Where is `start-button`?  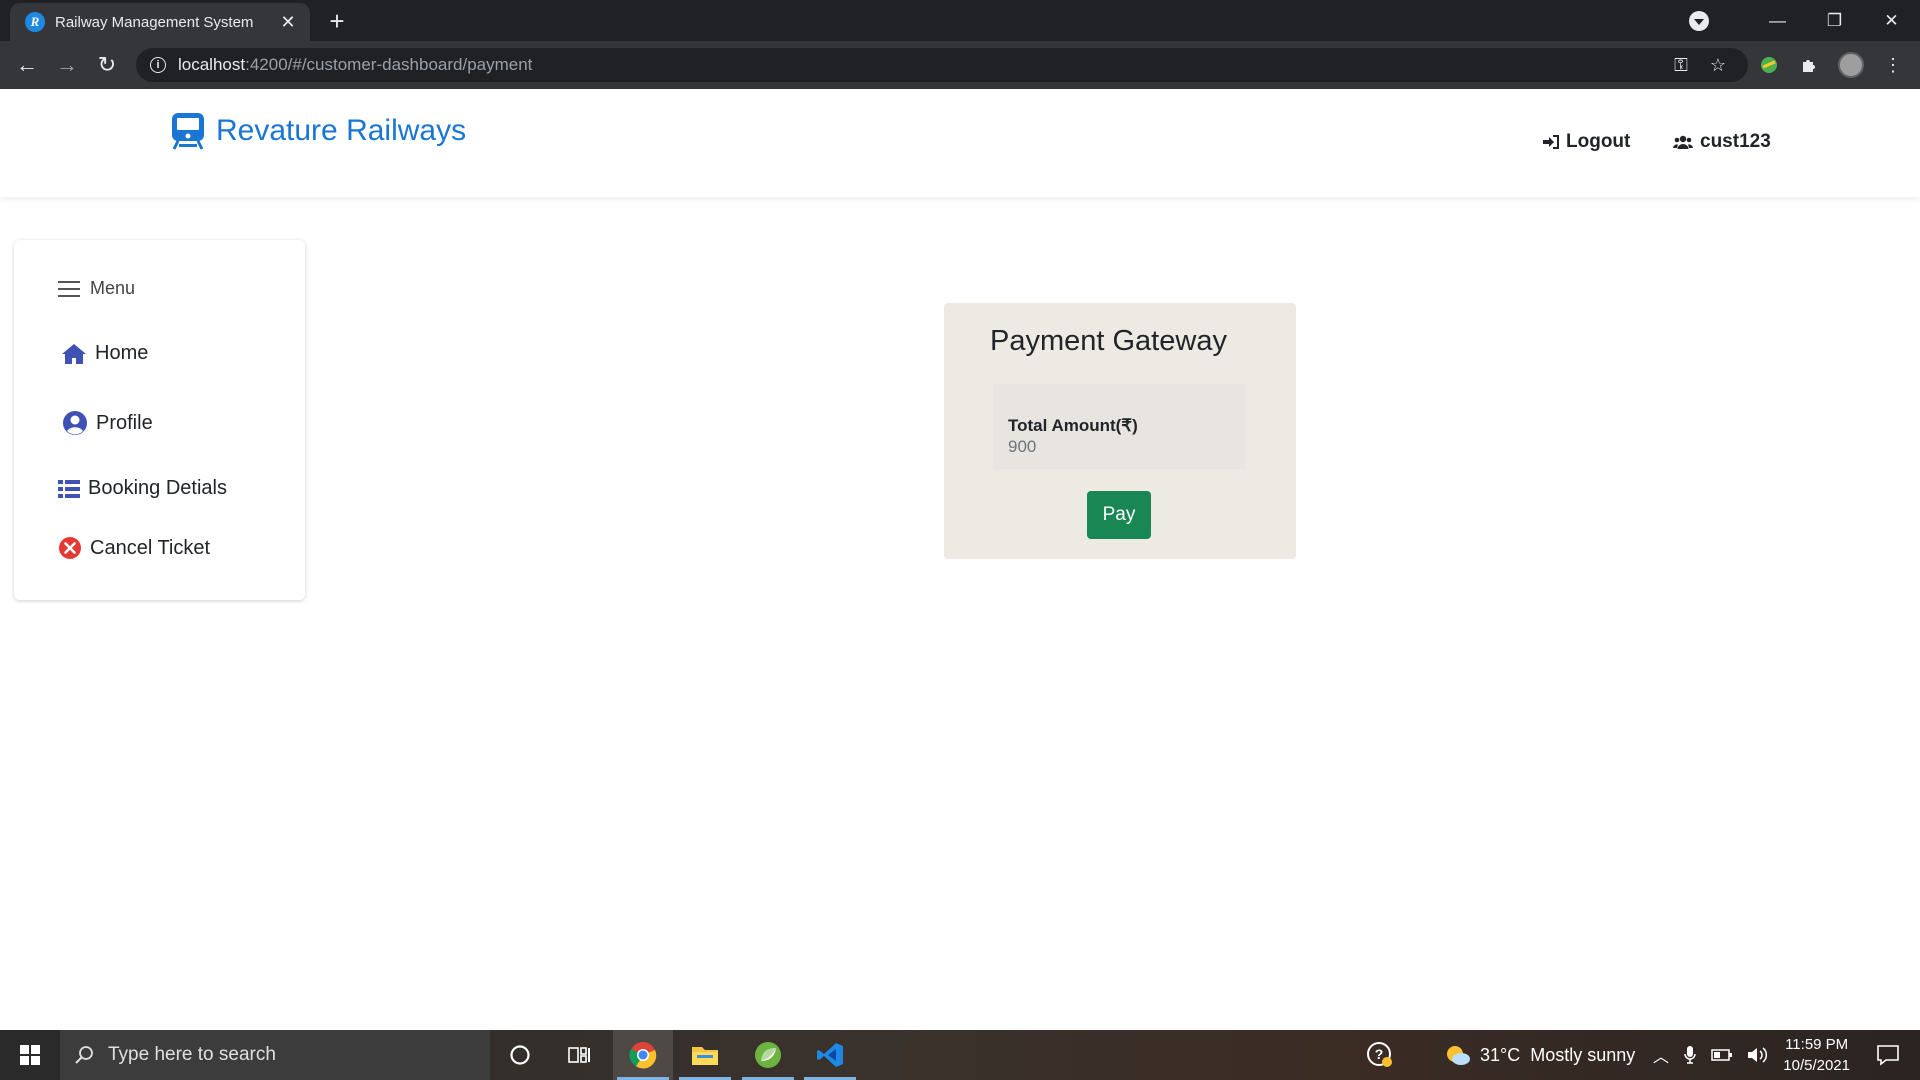 start-button is located at coordinates (30, 1055).